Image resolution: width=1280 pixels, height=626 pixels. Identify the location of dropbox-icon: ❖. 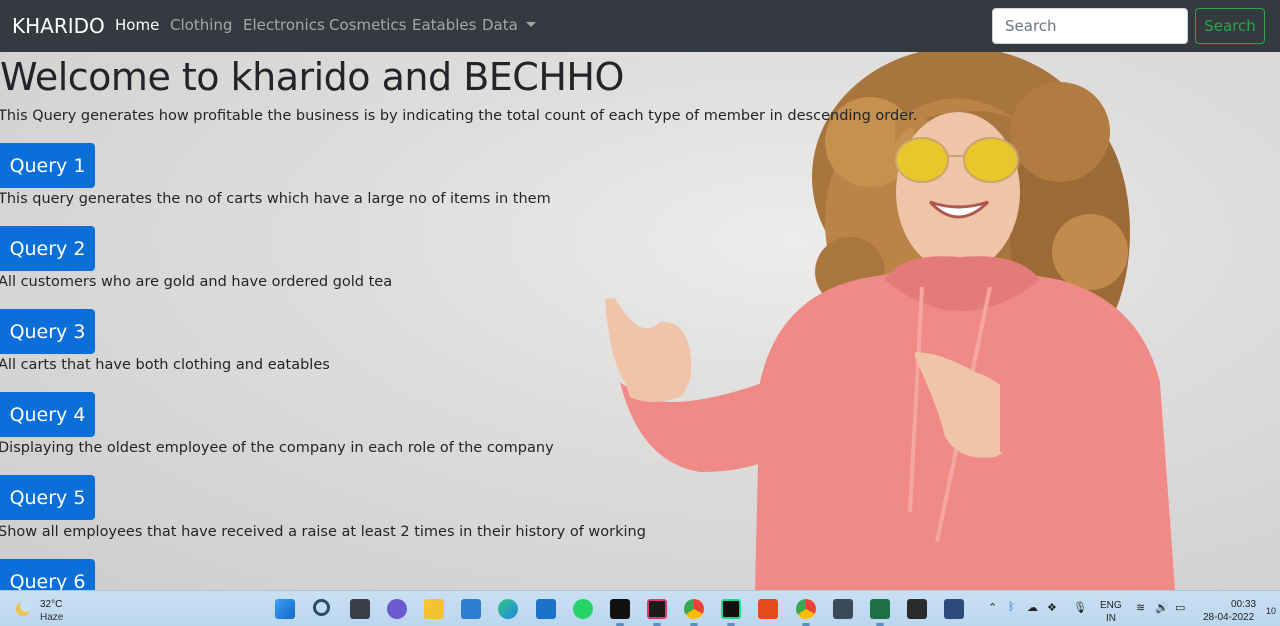
(1052, 607).